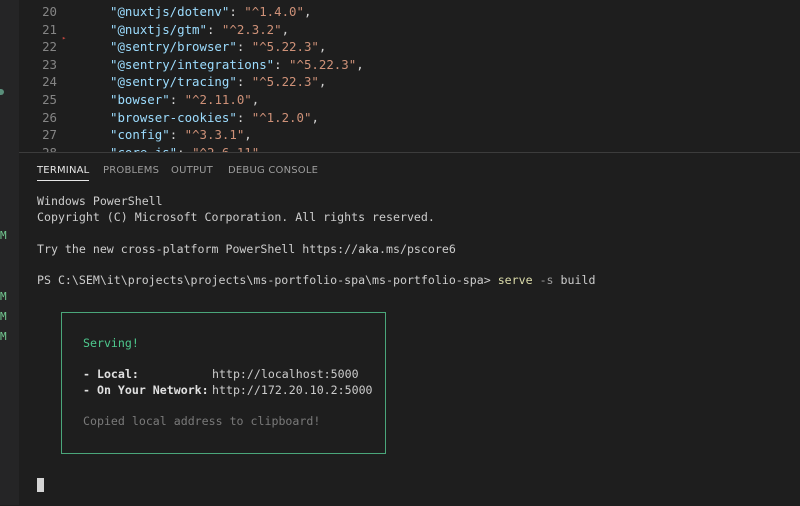  Describe the element at coordinates (225, 148) in the screenshot. I see `json-value: "^2.6.11"` at that location.